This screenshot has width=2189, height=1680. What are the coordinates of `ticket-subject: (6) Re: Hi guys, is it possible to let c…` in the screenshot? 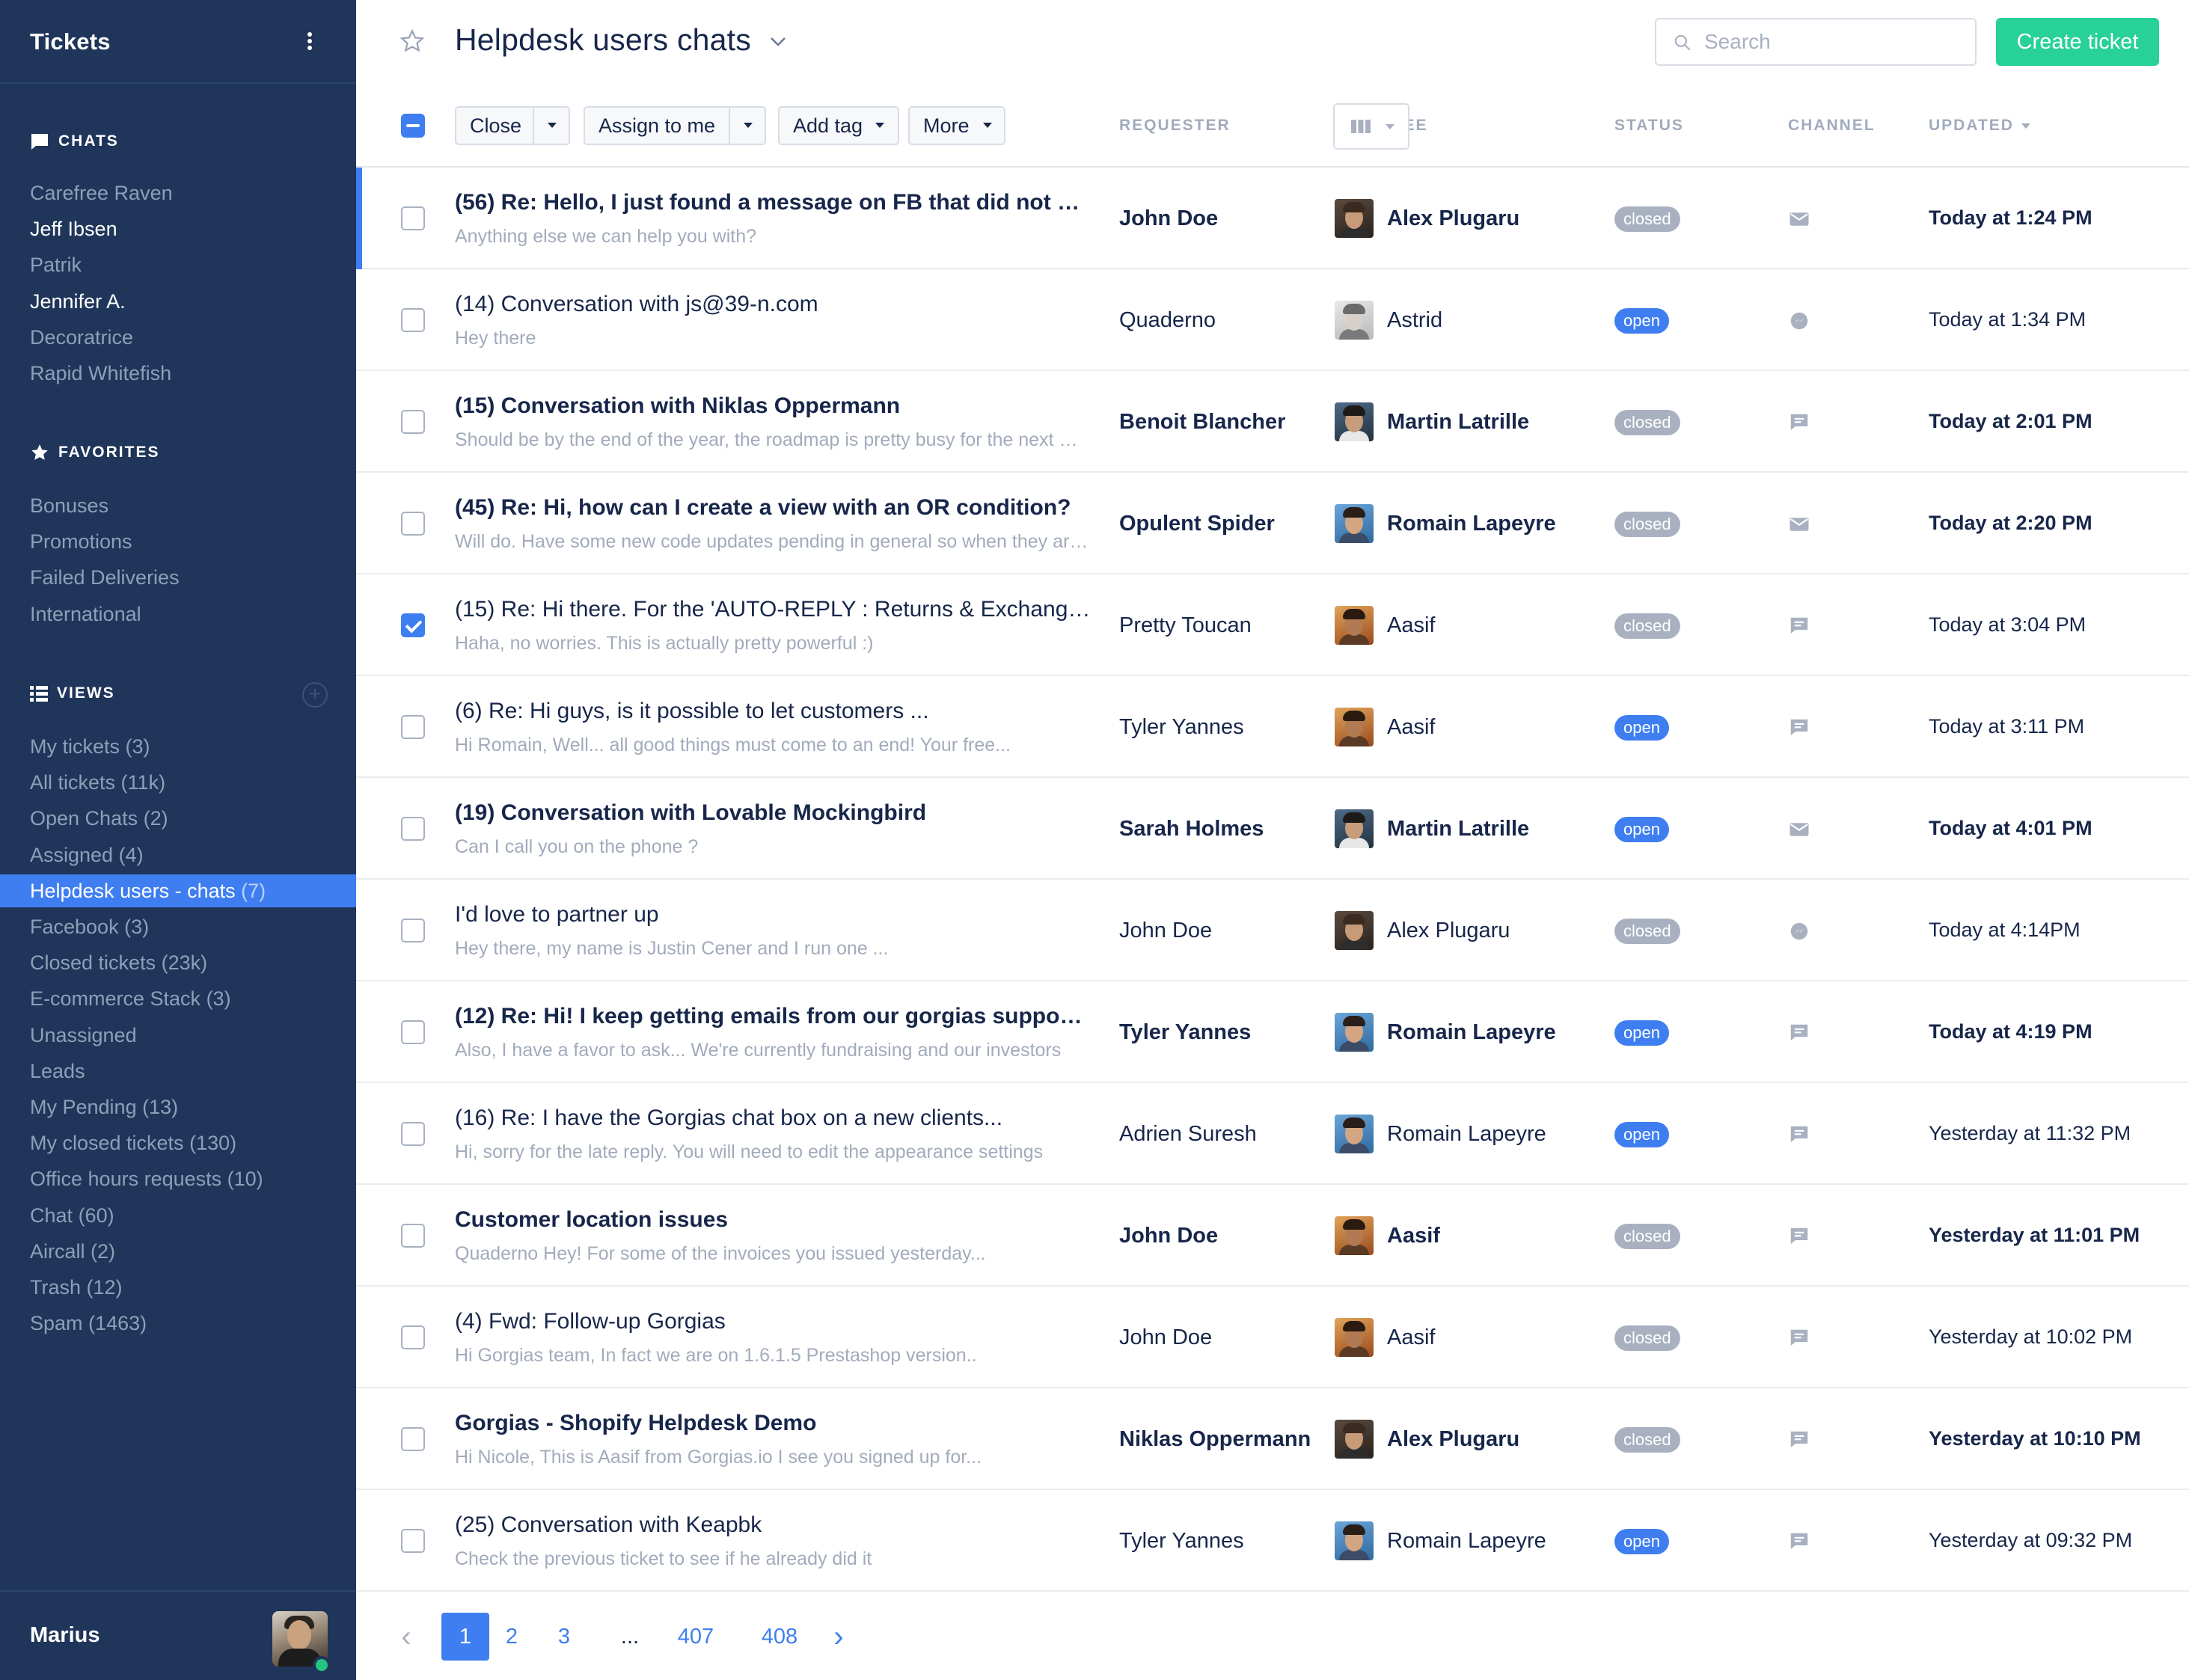 It's located at (773, 711).